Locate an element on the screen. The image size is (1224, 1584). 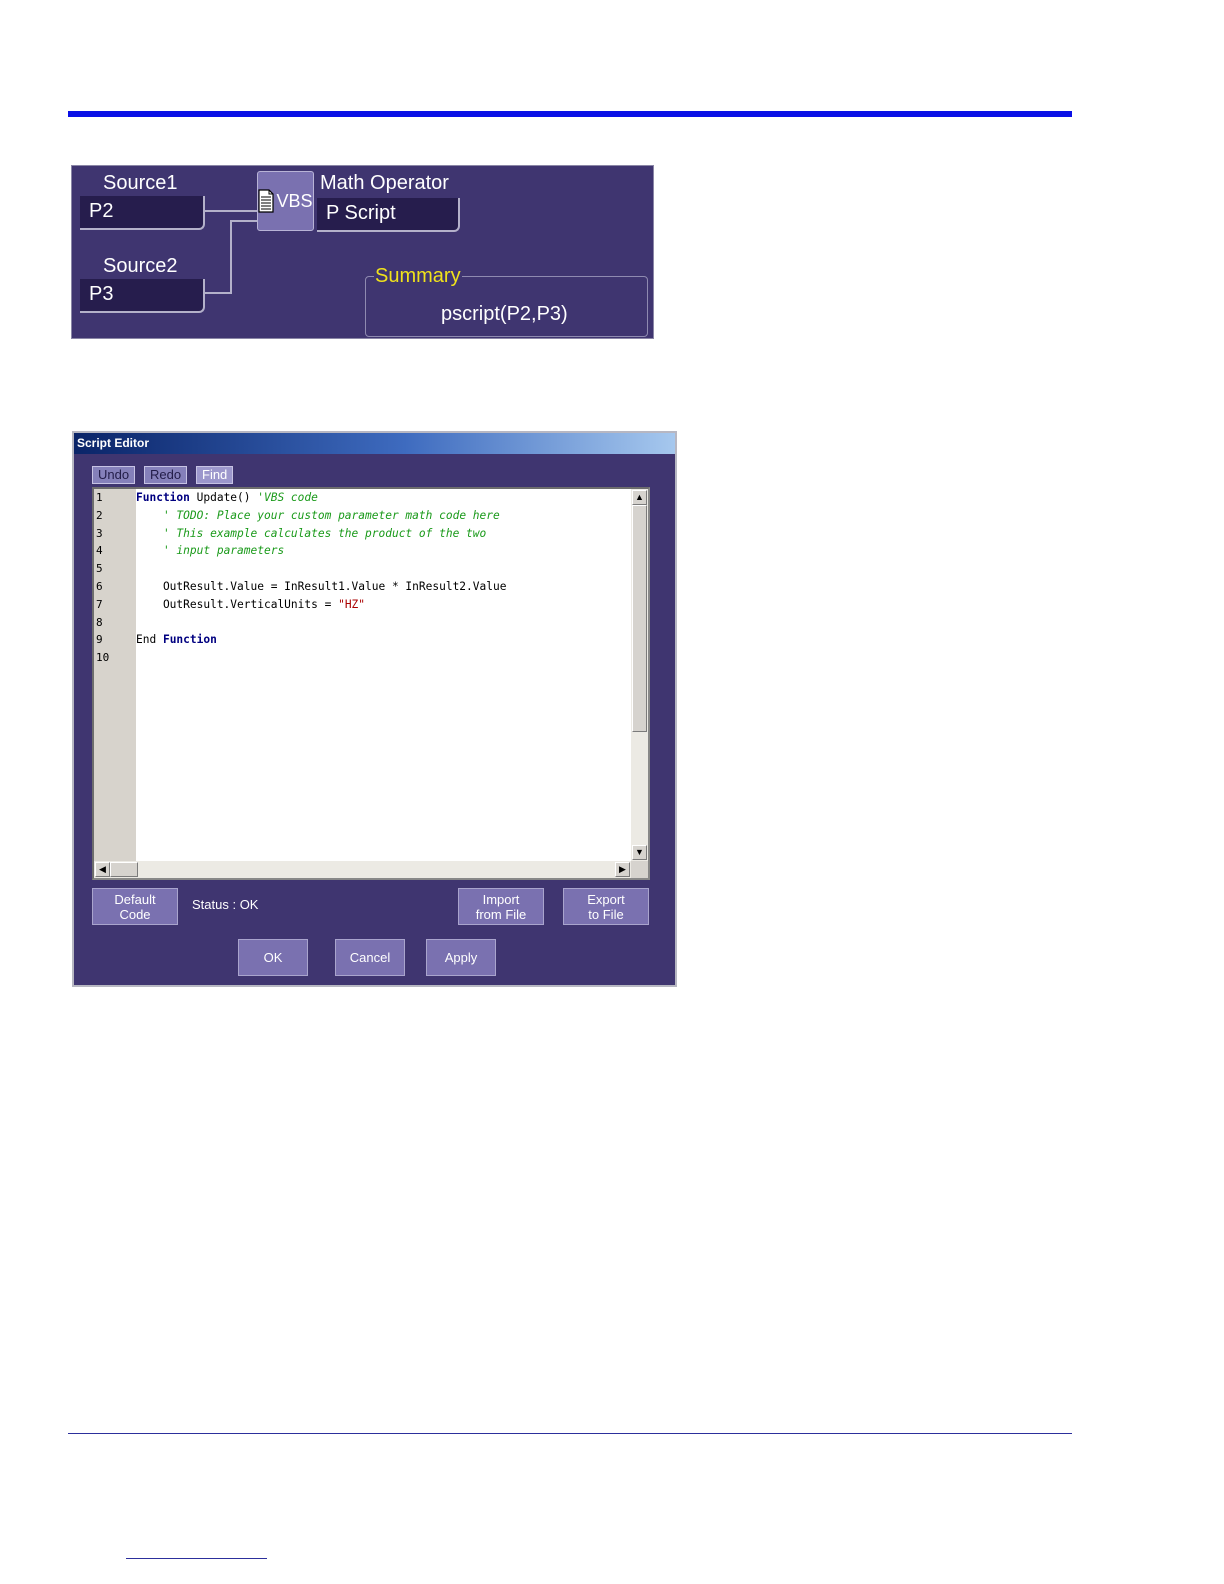
code-line: End Function is located at coordinates (382, 640).